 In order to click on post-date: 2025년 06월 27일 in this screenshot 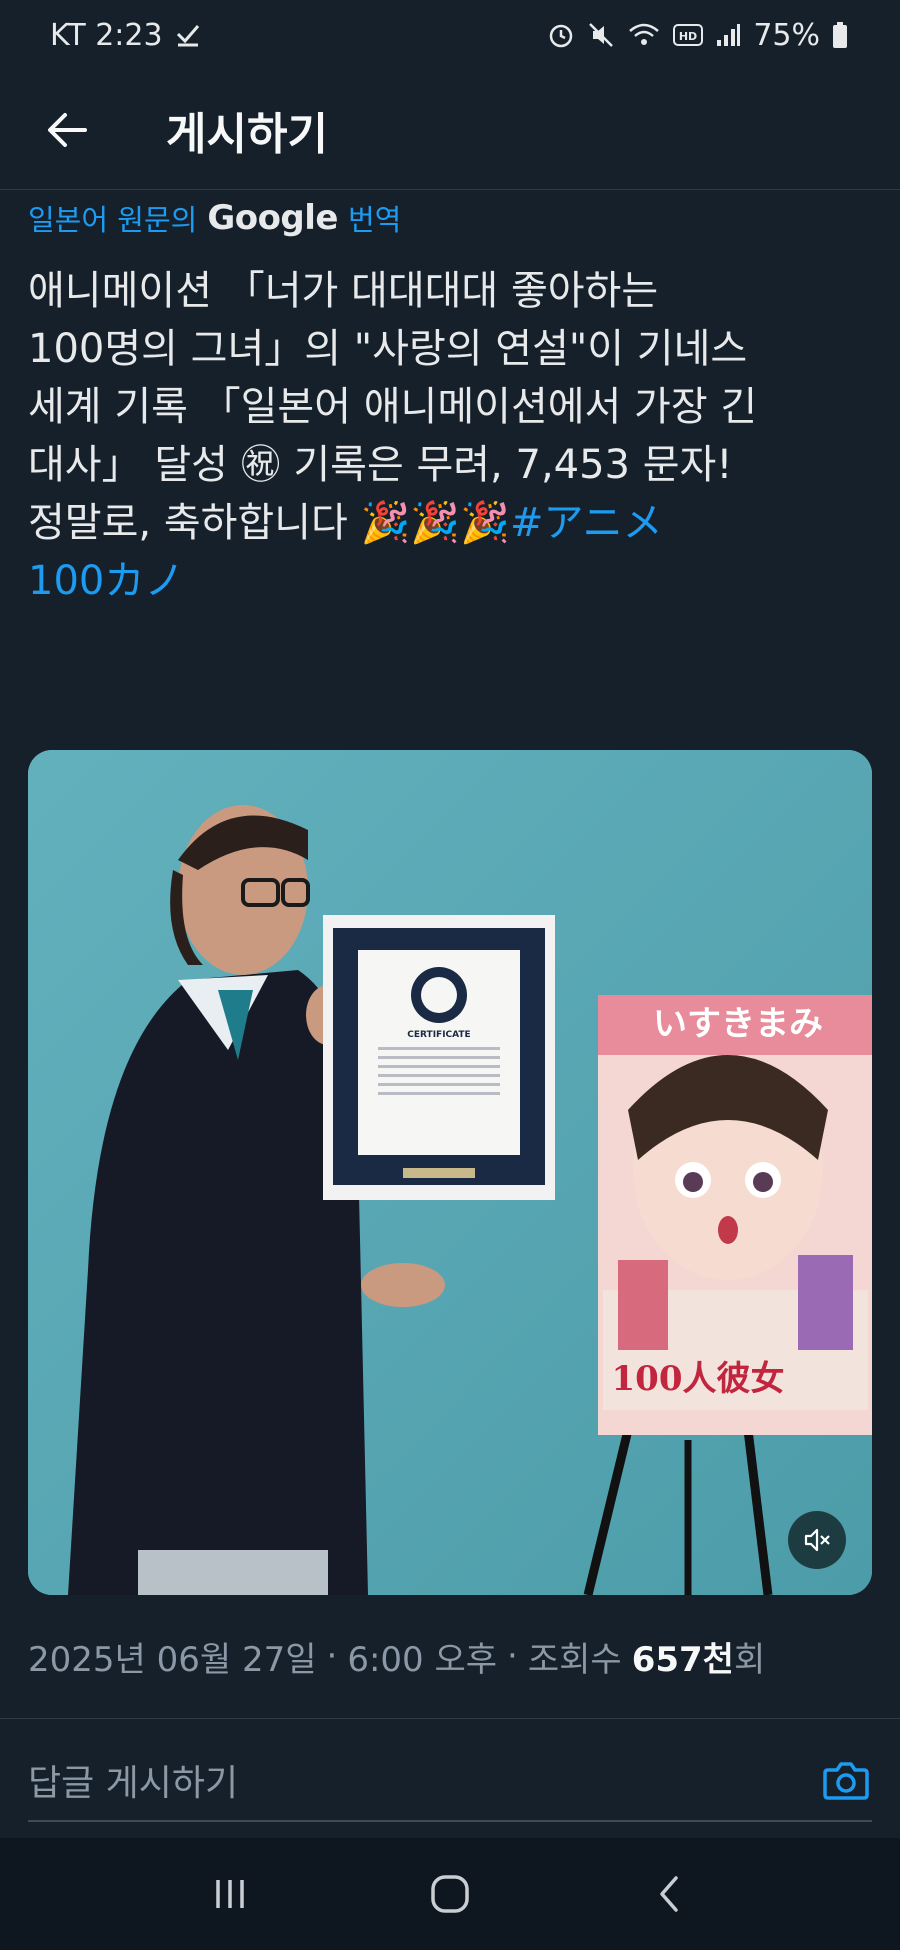, I will do `click(172, 1659)`.